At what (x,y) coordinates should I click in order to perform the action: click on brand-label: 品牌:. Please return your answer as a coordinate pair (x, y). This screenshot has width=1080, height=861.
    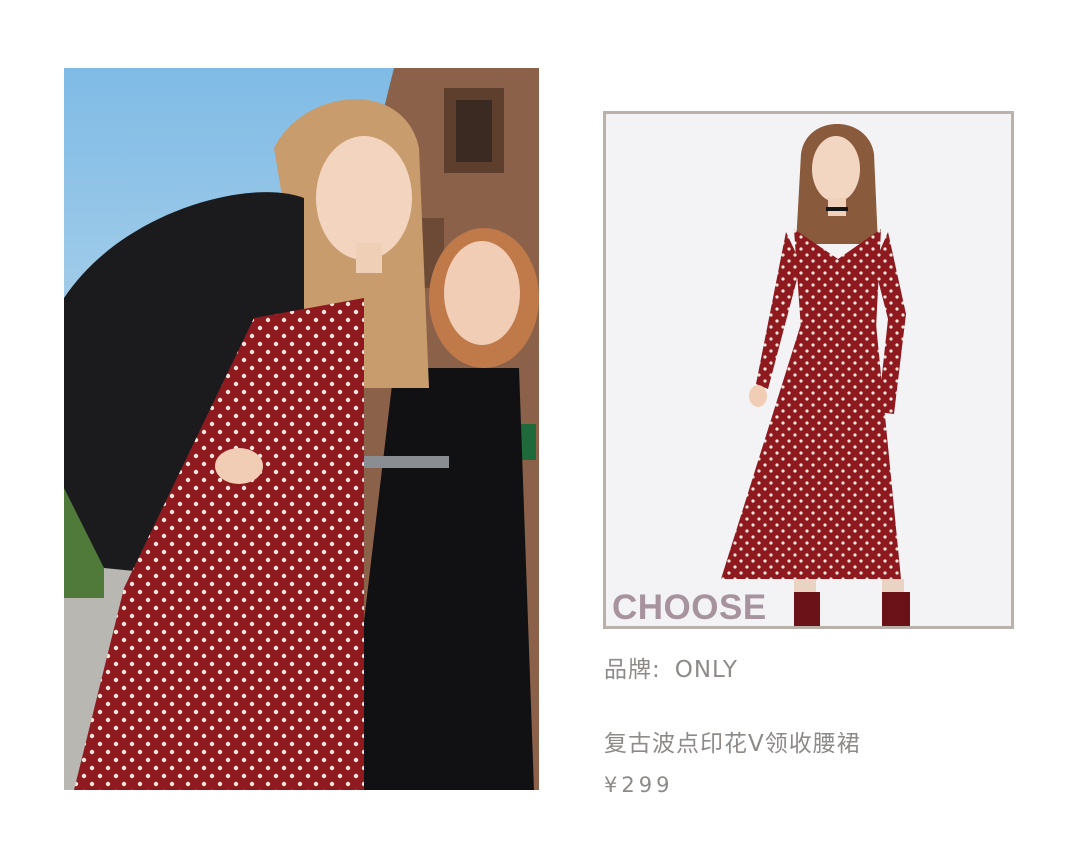
    Looking at the image, I should click on (632, 670).